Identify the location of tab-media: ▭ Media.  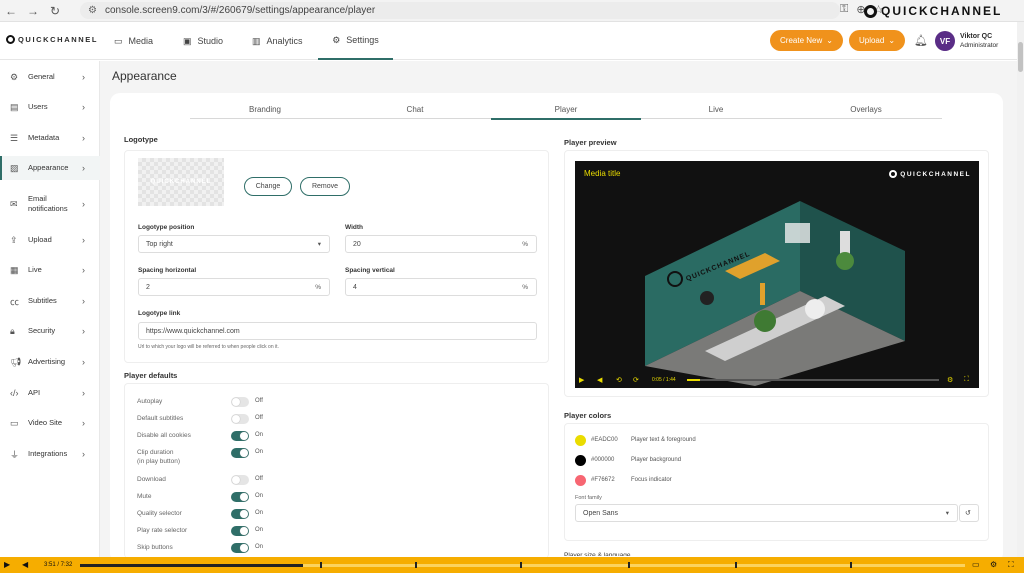
(133, 41).